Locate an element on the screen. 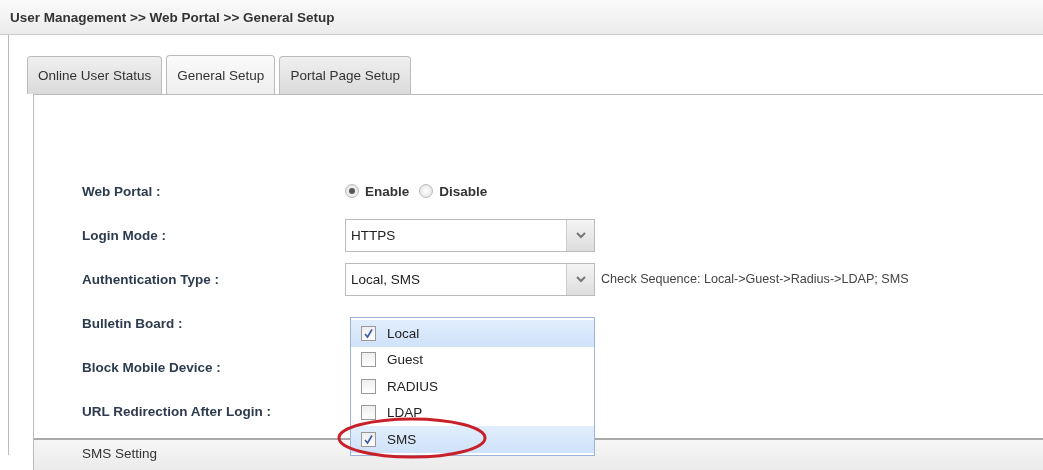 This screenshot has height=470, width=1043. field-label: Web Portal : is located at coordinates (122, 191).